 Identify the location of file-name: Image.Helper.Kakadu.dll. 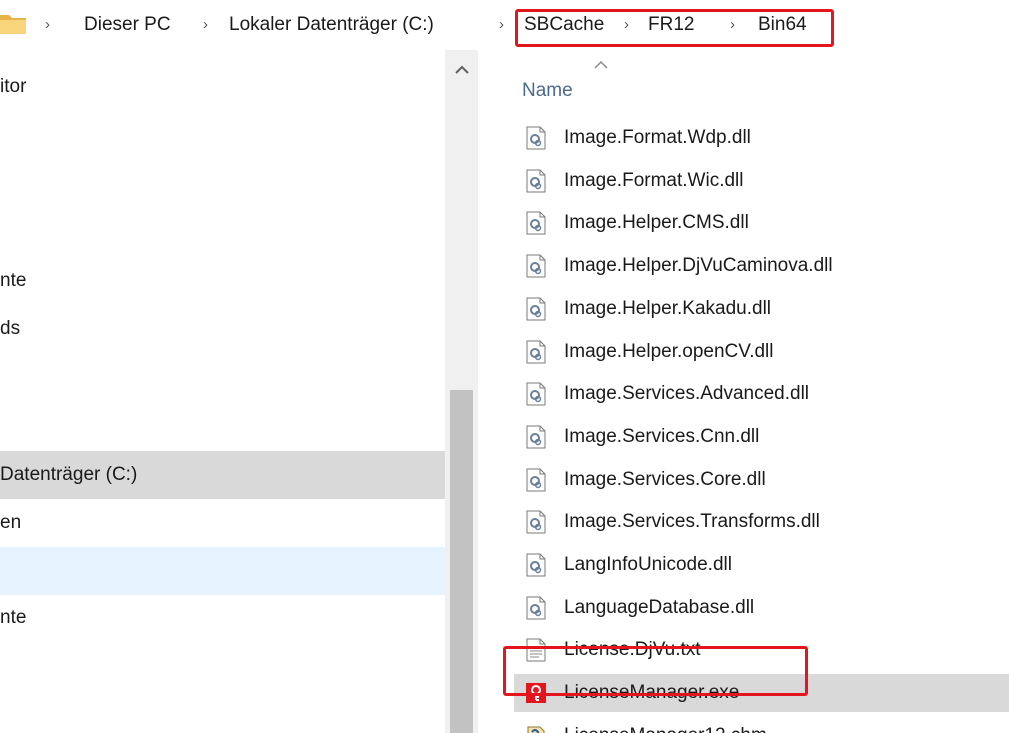
(668, 308).